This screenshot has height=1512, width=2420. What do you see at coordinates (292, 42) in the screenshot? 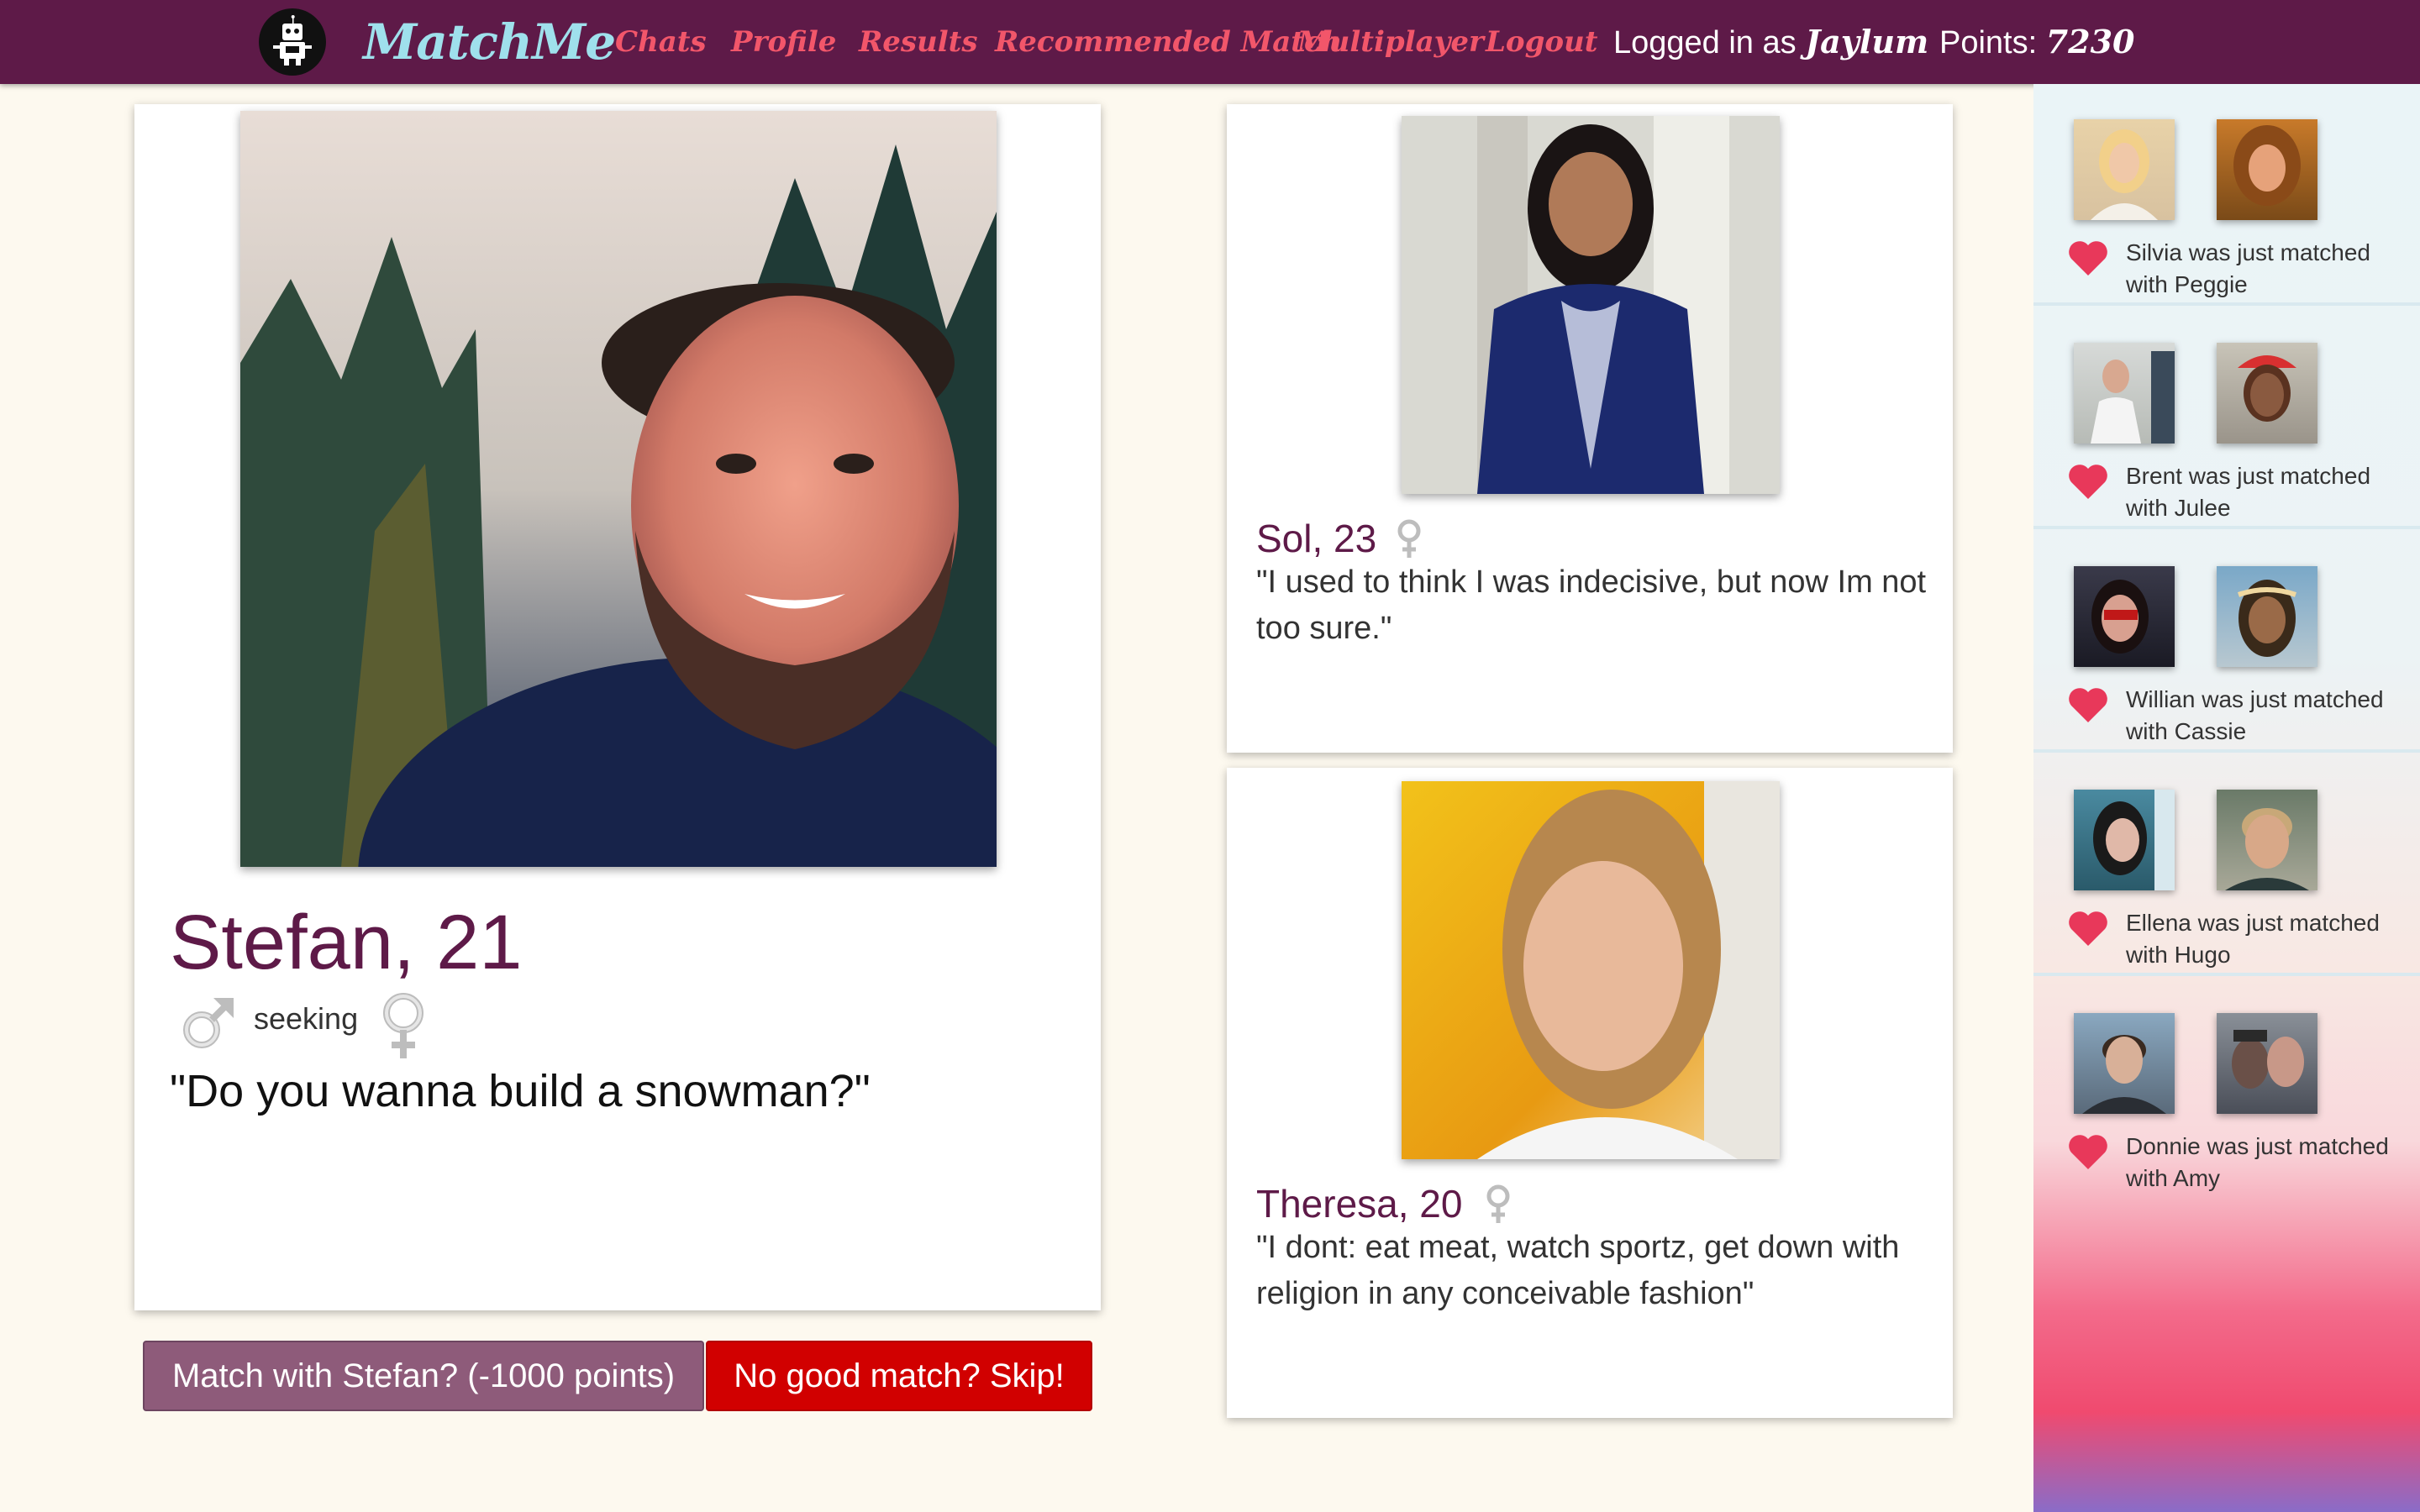
I see `robot-logo-icon` at bounding box center [292, 42].